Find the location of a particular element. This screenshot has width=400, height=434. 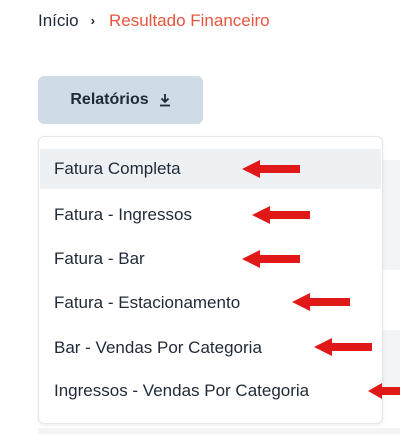

menu-item-label: Ingressos - Vendas Por Categoria is located at coordinates (182, 390).